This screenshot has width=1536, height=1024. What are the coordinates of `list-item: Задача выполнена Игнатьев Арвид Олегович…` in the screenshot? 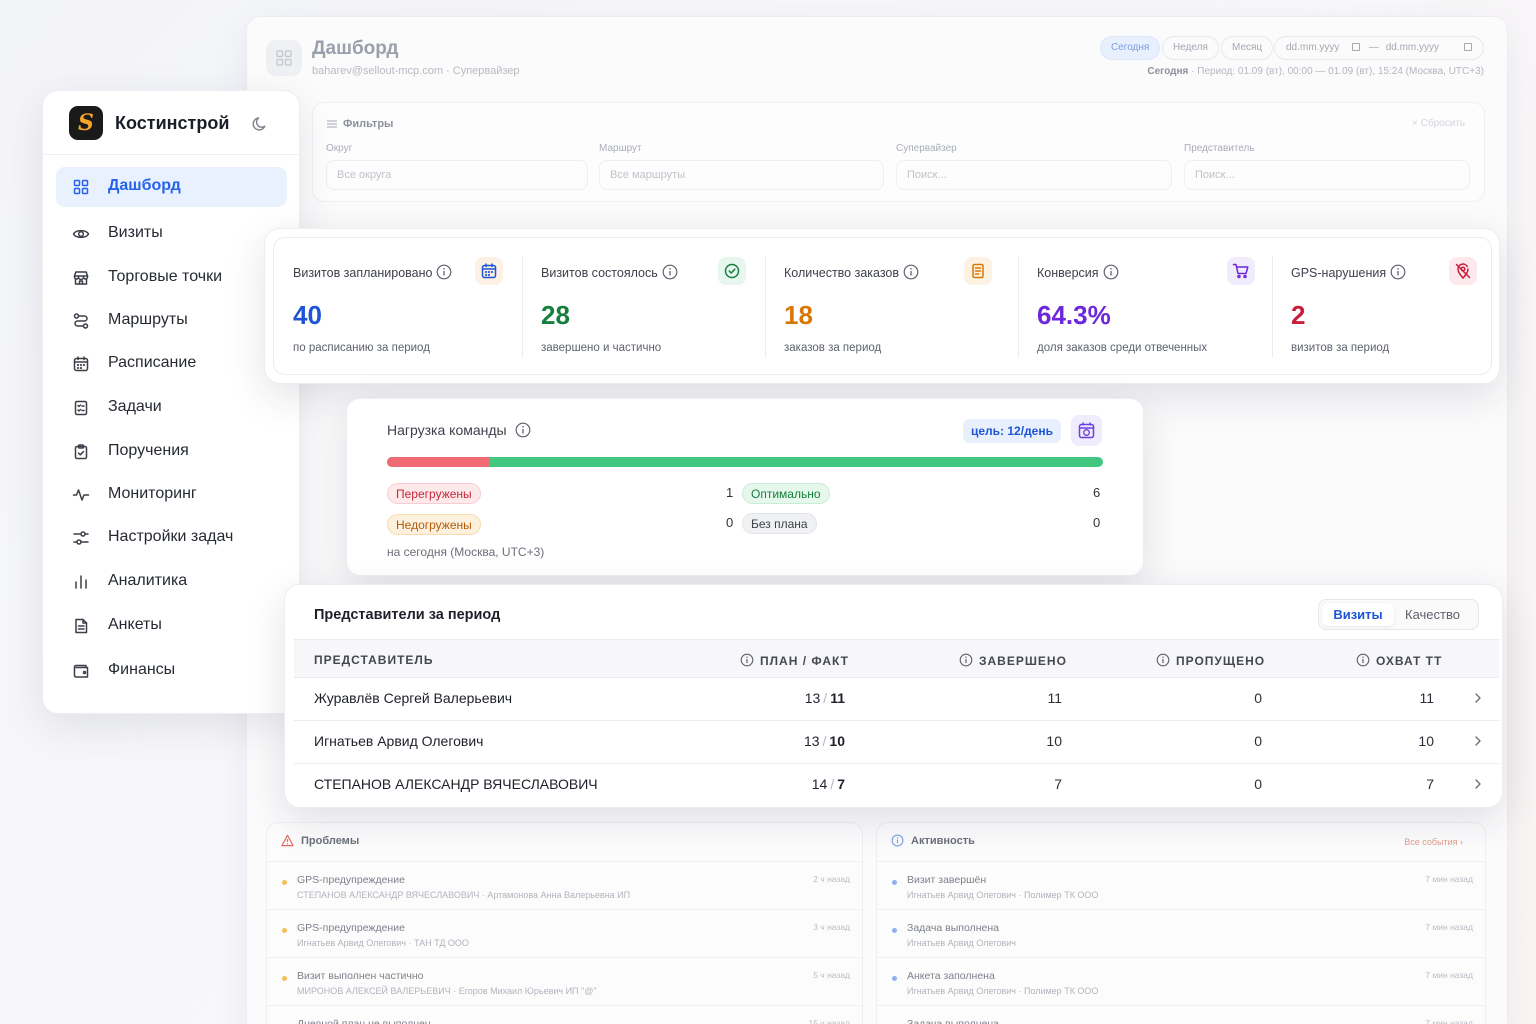 It's located at (1181, 933).